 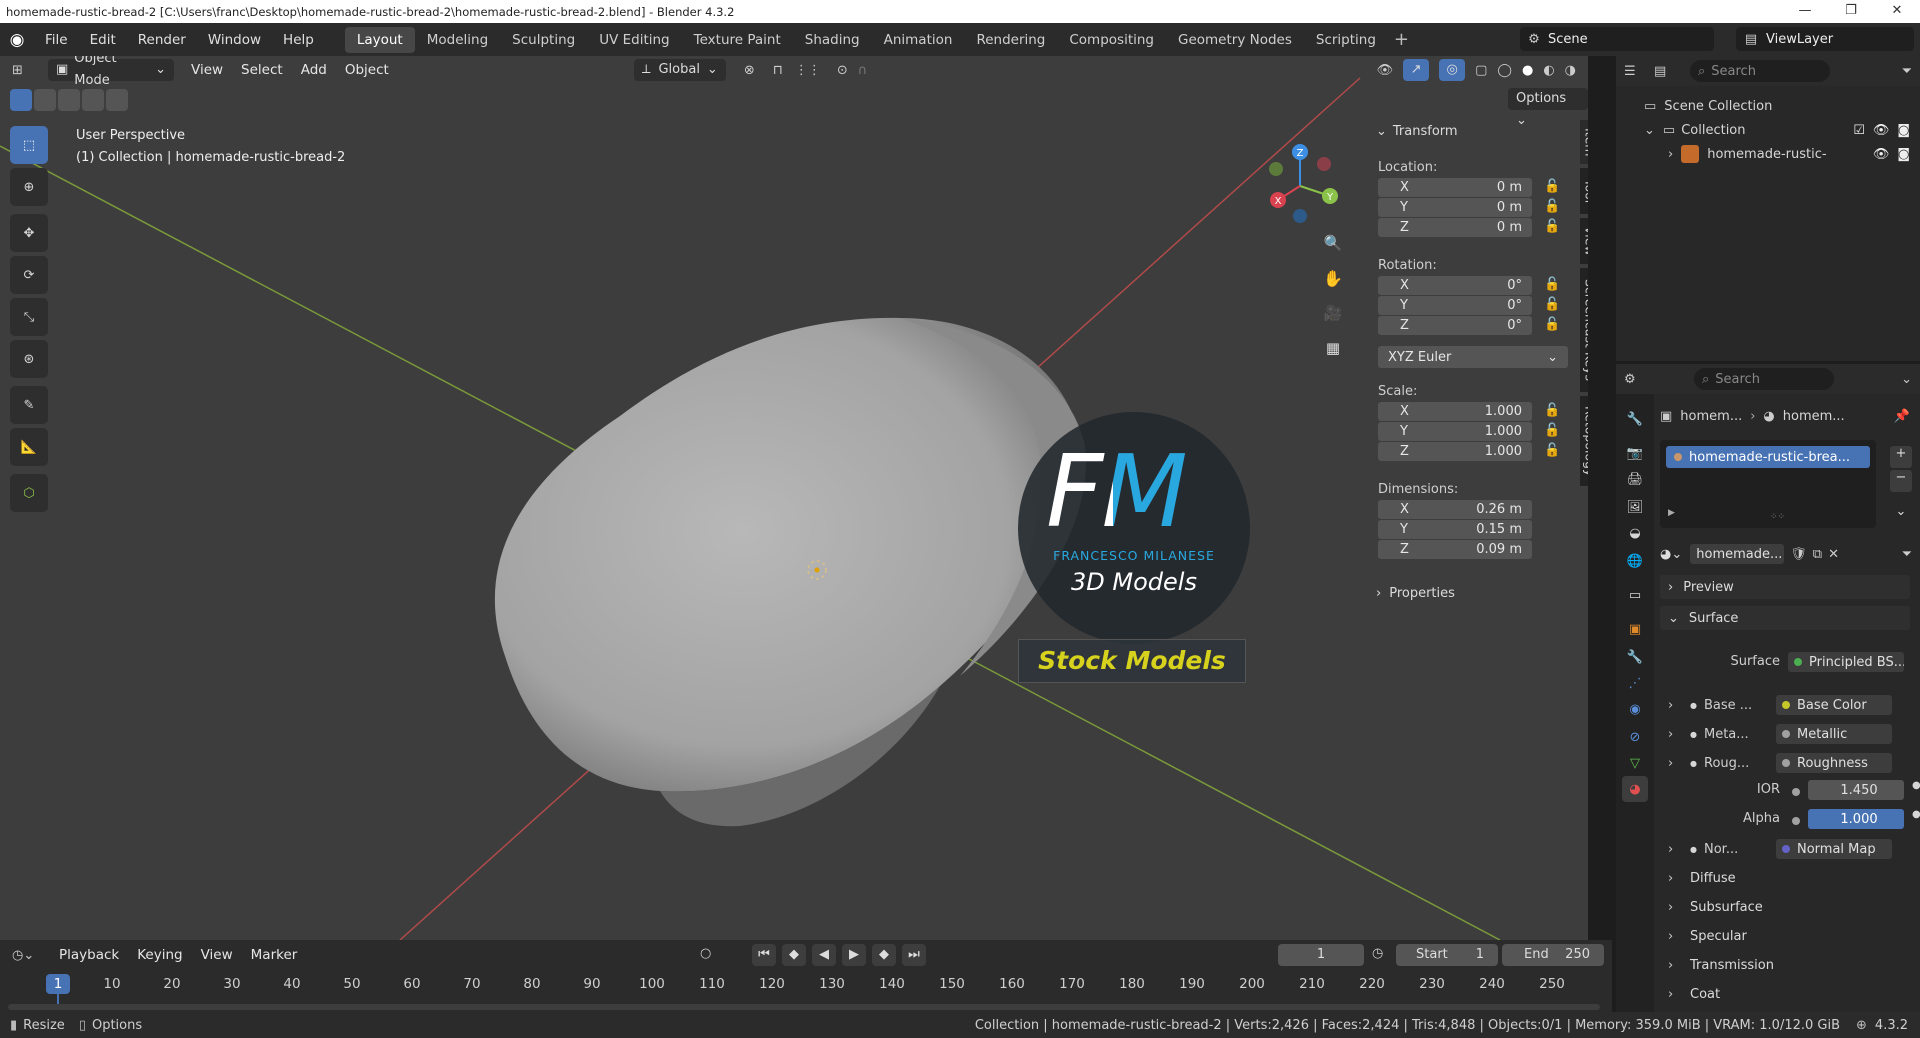 I want to click on menu-window: Window, so click(x=234, y=40).